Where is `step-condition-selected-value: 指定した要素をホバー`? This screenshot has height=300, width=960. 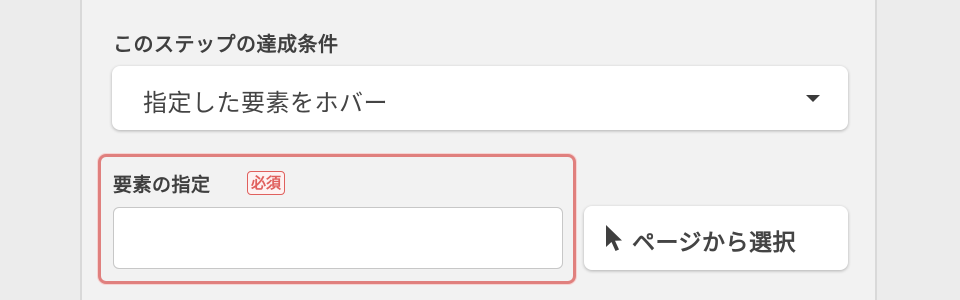 step-condition-selected-value: 指定した要素をホバー is located at coordinates (265, 103).